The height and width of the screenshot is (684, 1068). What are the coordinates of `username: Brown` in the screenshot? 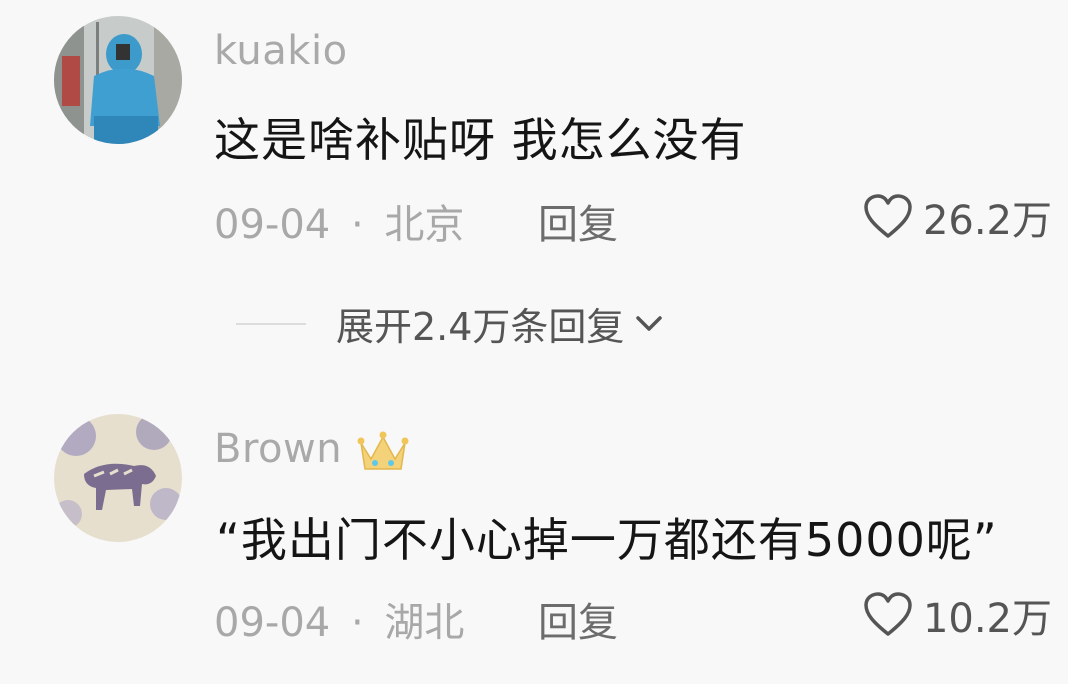 It's located at (311, 449).